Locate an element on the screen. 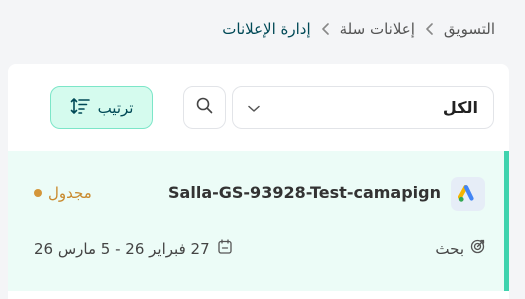  breadcrumb-salla-ads: إعلانات سلة is located at coordinates (377, 29).